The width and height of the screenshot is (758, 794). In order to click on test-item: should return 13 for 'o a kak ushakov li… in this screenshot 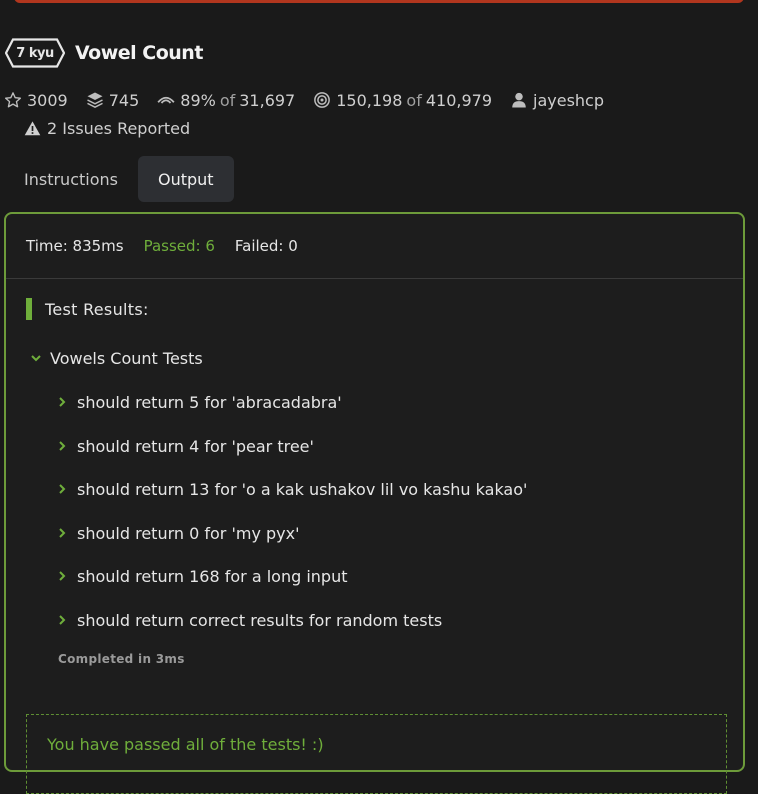, I will do `click(291, 489)`.